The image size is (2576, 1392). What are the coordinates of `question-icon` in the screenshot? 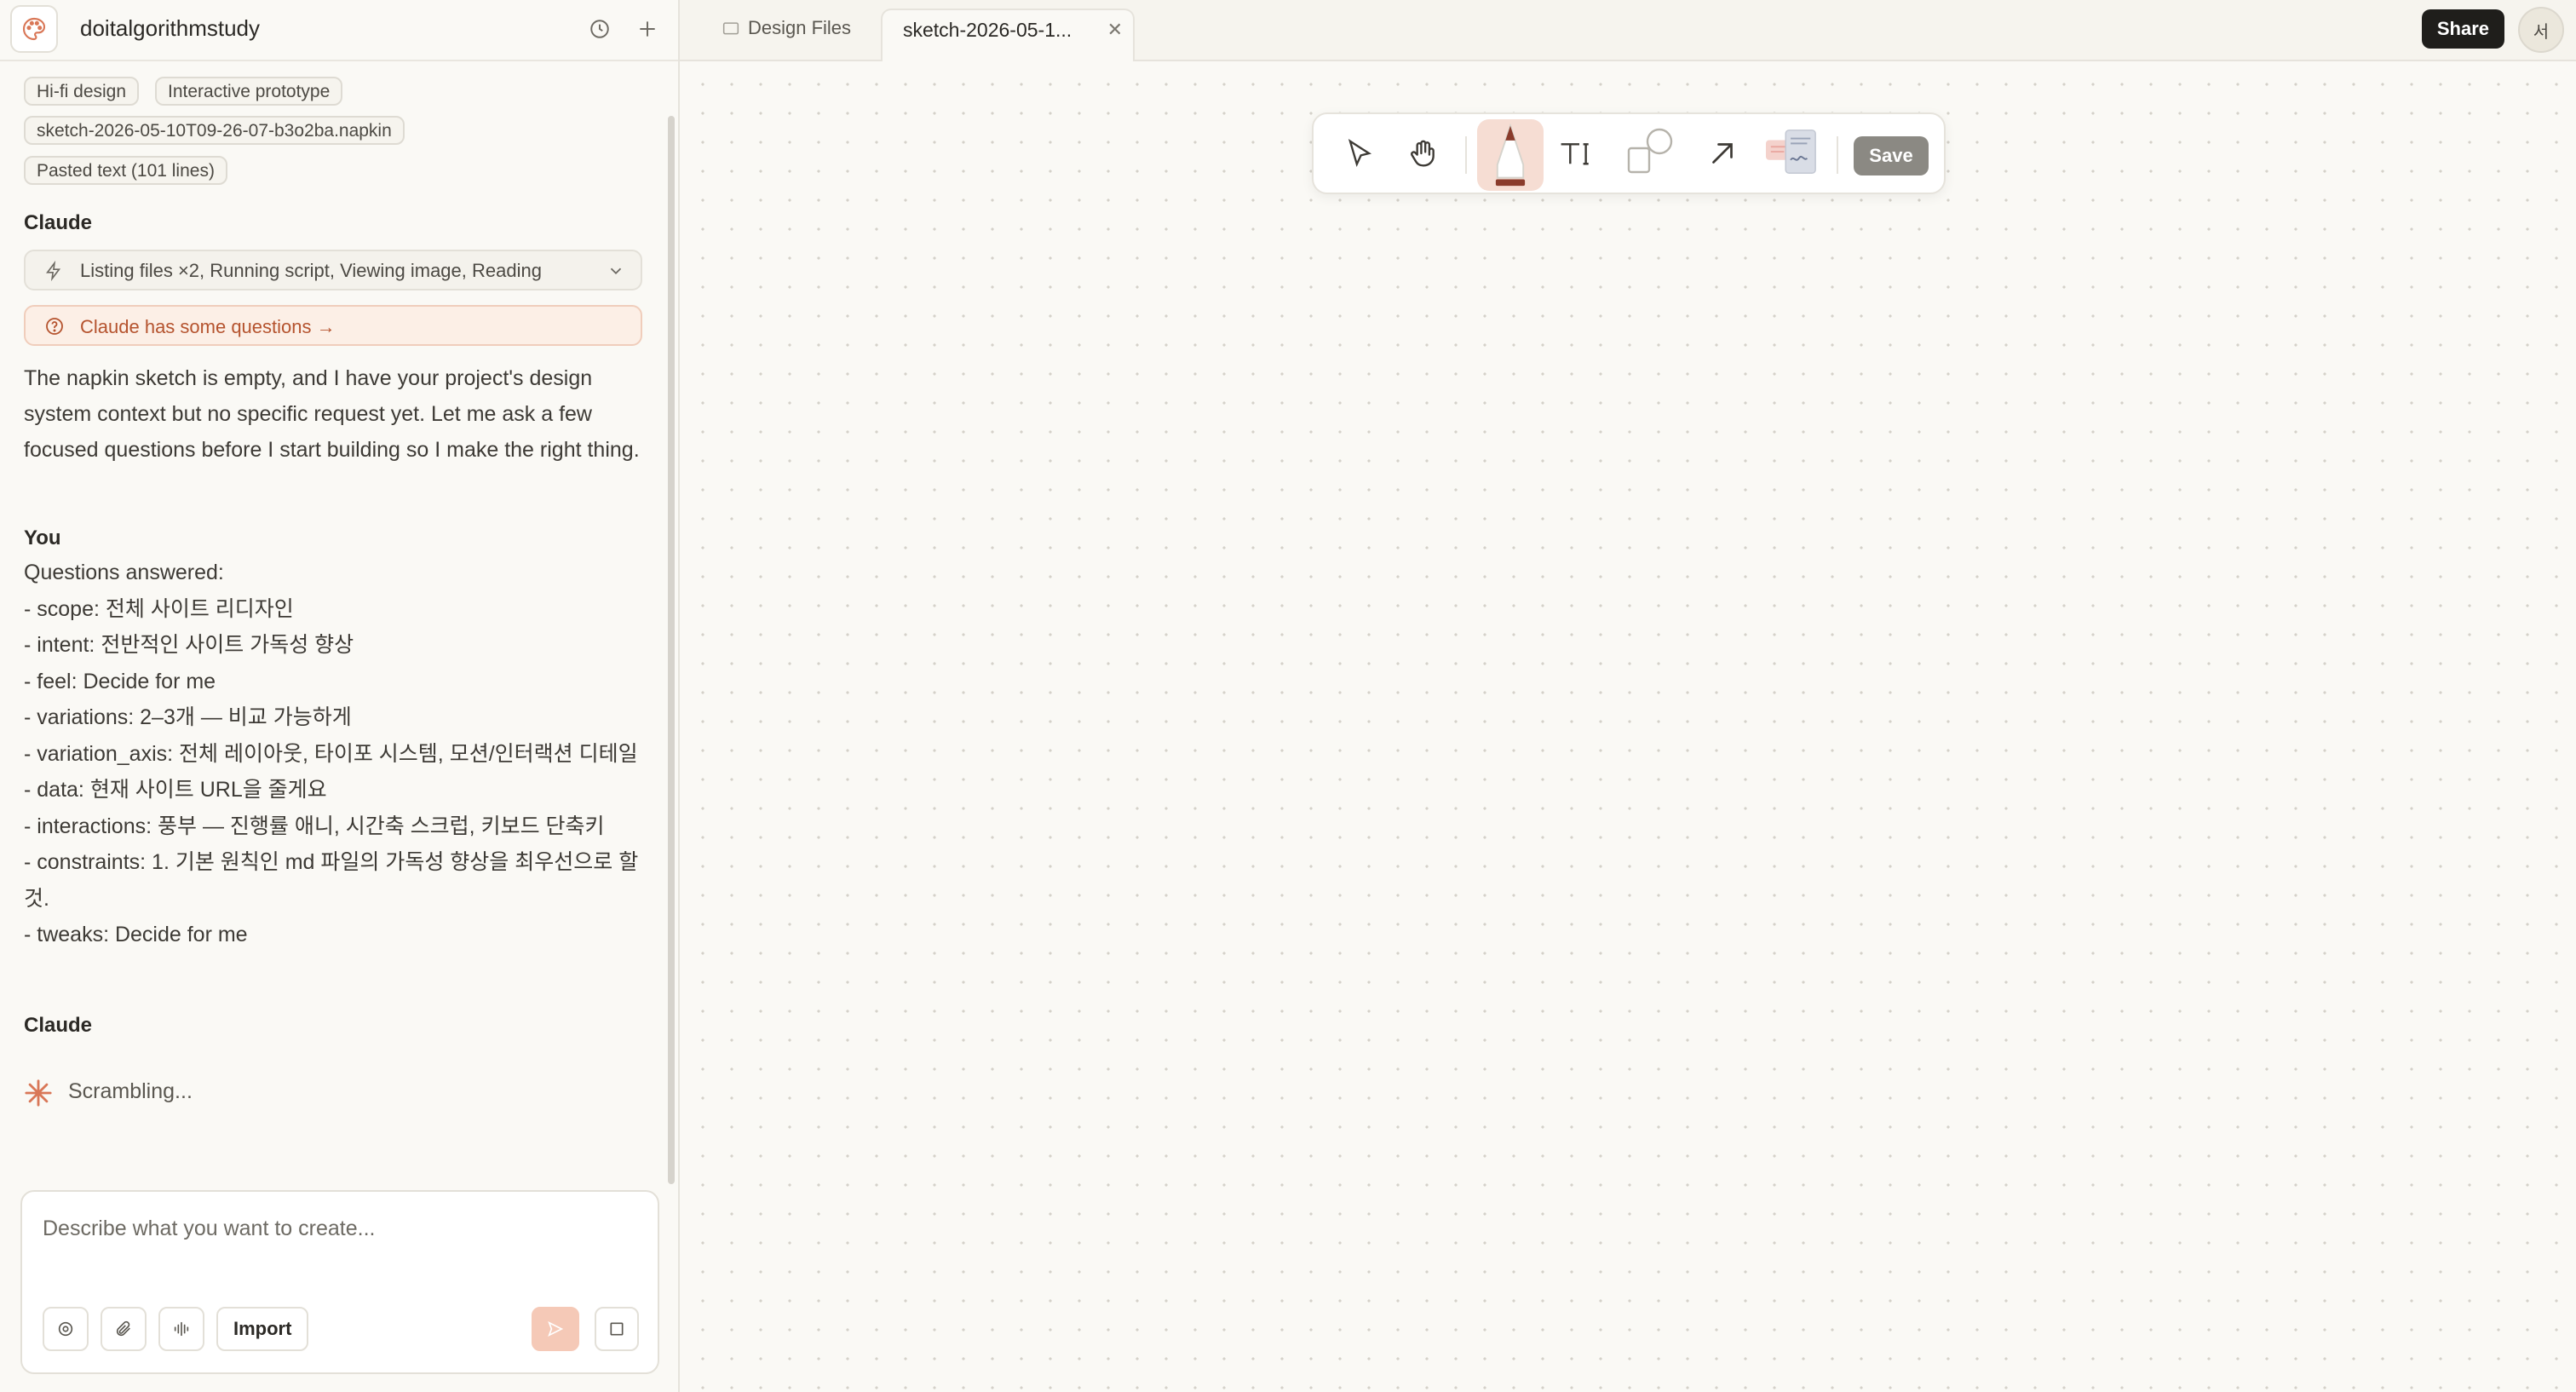 It's located at (55, 329).